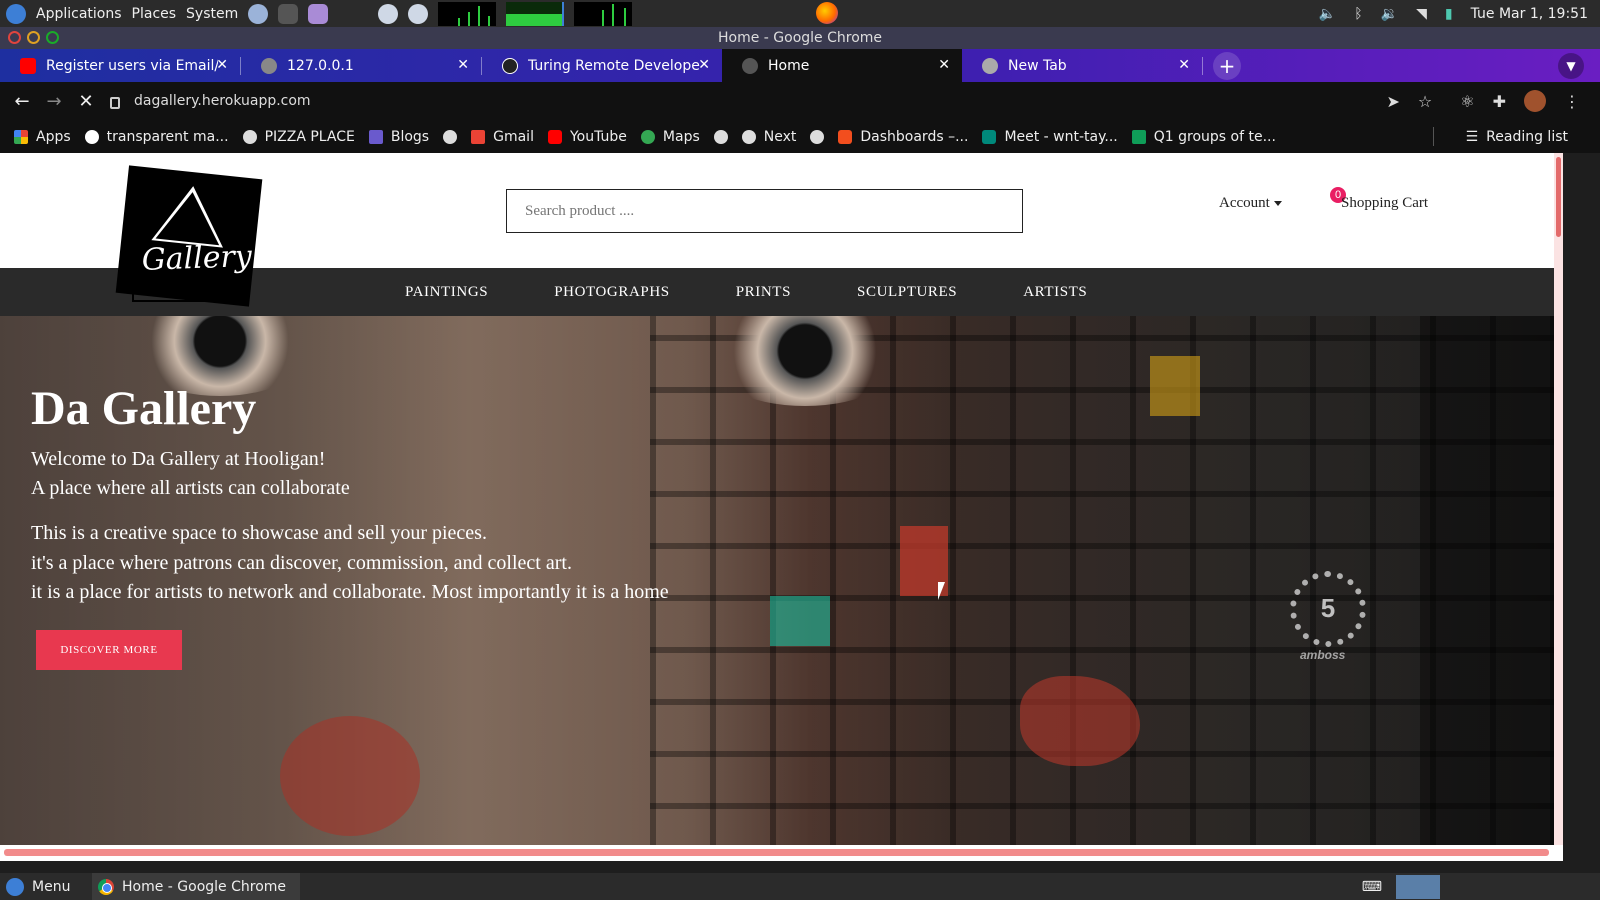 Image resolution: width=1600 pixels, height=900 pixels. I want to click on bookmark-blogs: Blogs, so click(399, 136).